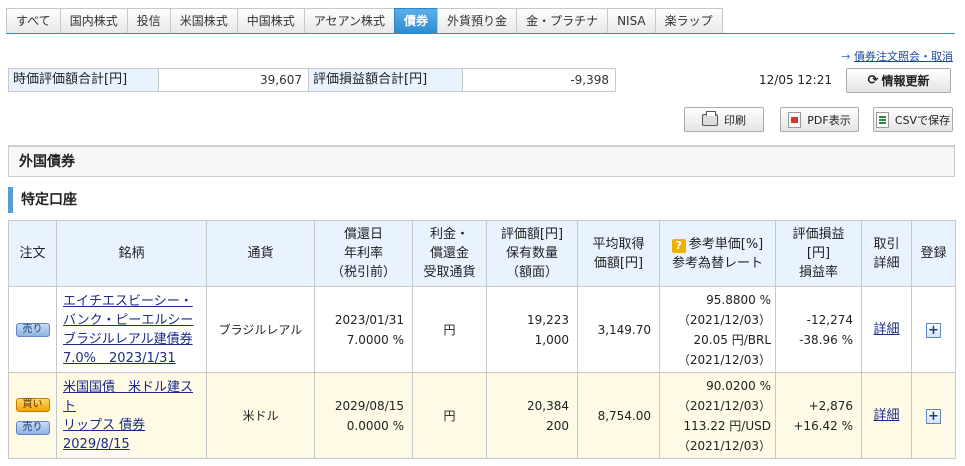 This screenshot has height=466, width=965. I want to click on refresh-button: ⟳ 情報更新, so click(898, 80).